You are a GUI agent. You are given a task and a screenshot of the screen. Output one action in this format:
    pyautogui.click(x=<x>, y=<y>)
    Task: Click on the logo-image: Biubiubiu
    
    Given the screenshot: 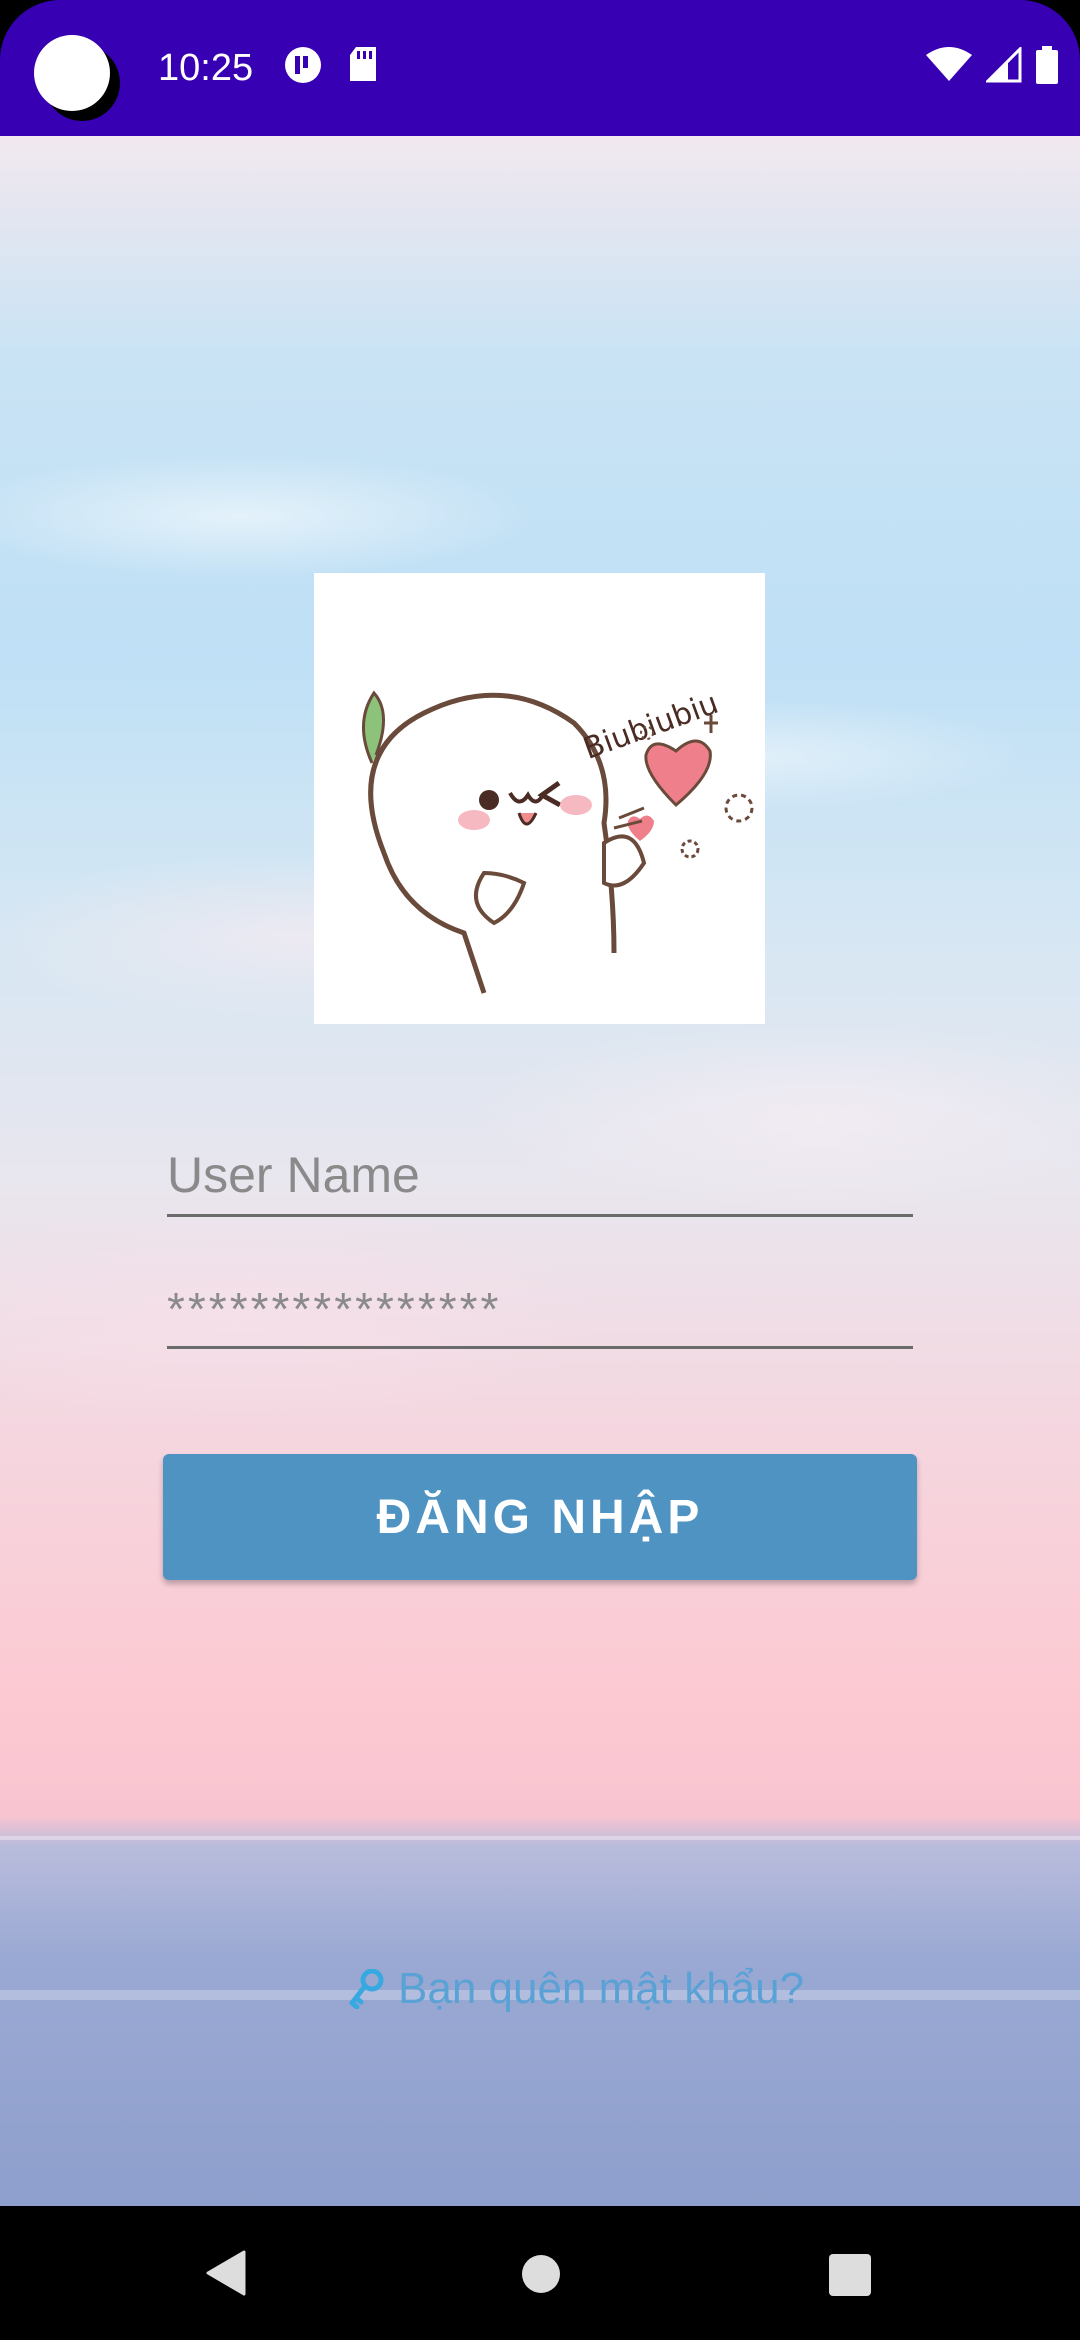 What is the action you would take?
    pyautogui.click(x=539, y=798)
    